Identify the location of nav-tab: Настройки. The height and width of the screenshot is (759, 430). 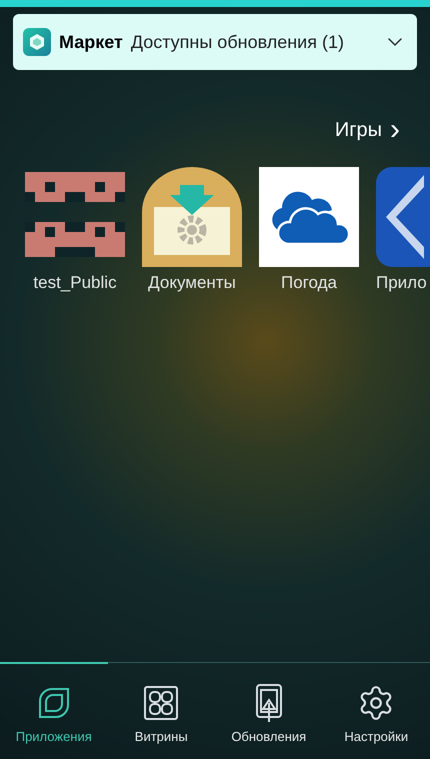
(376, 714).